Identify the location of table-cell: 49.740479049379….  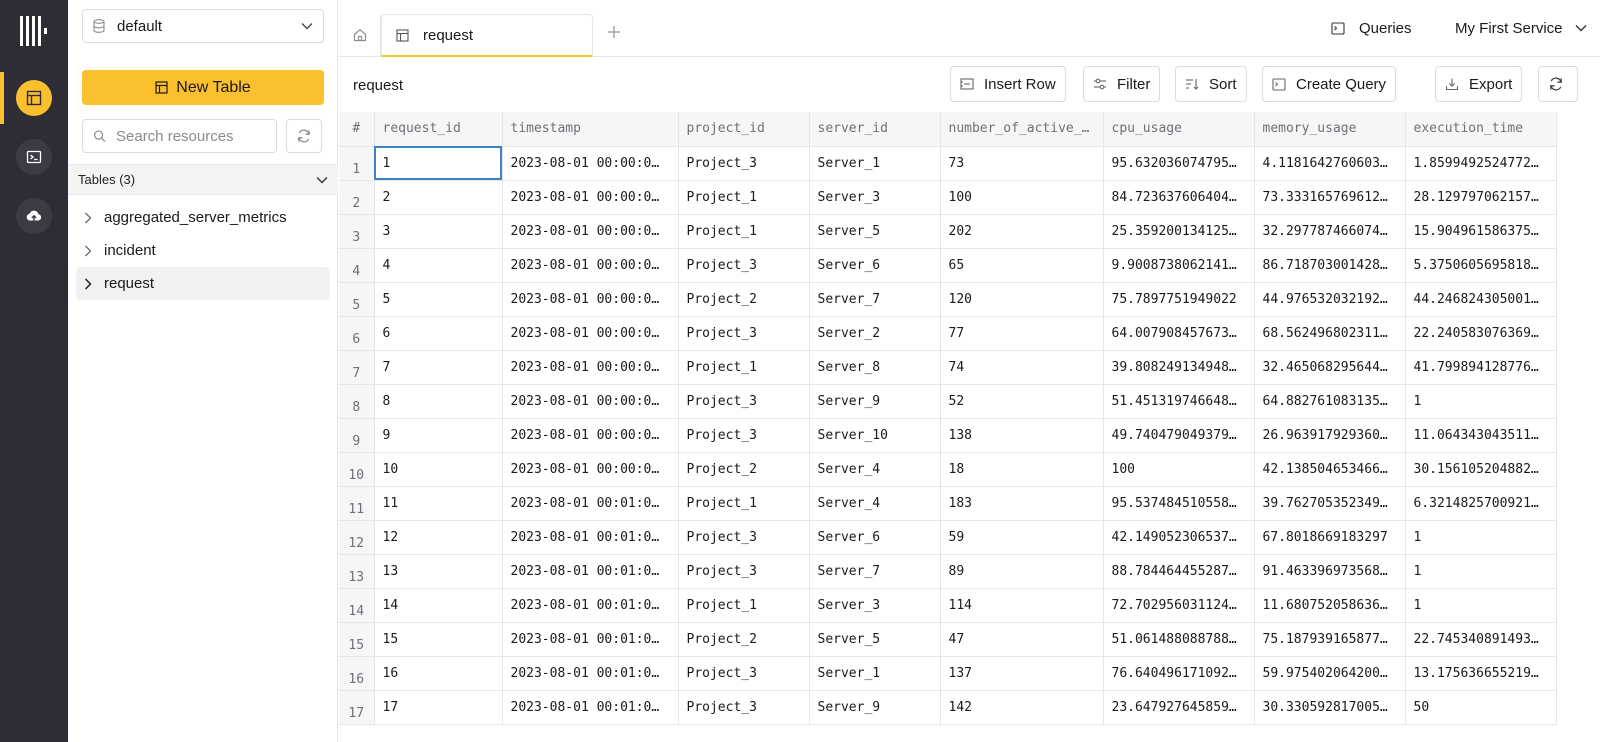
(1179, 435).